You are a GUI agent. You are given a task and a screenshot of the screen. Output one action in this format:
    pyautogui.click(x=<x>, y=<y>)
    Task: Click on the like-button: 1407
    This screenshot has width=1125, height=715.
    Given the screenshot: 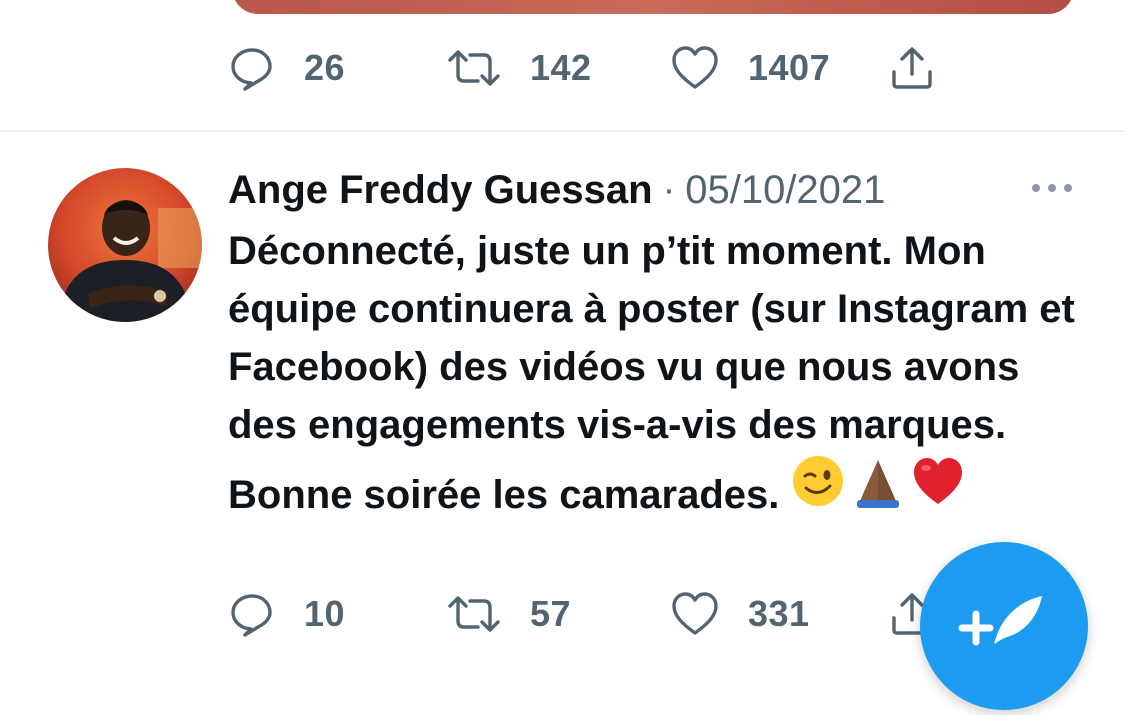 What is the action you would take?
    pyautogui.click(x=750, y=68)
    